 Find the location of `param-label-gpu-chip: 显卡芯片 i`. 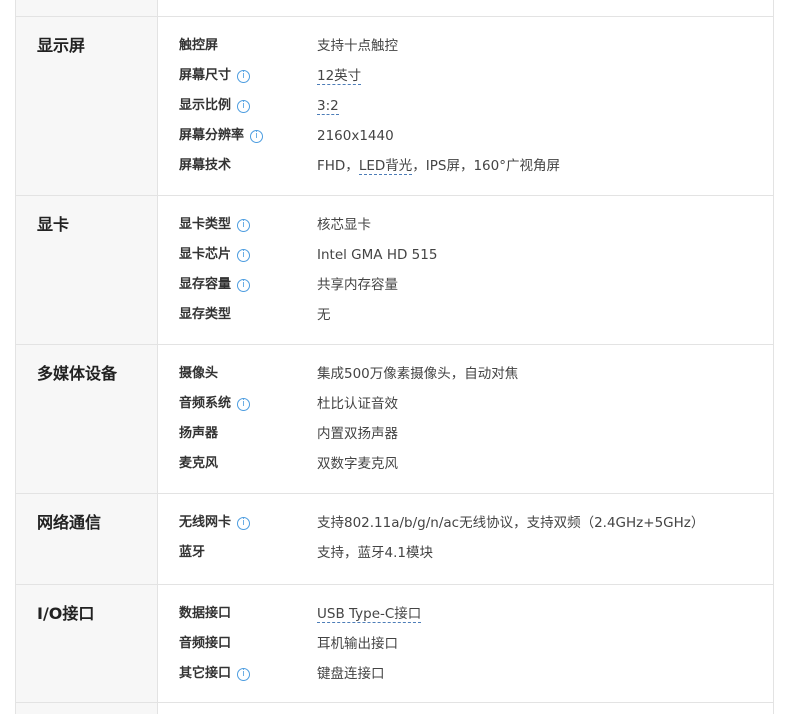

param-label-gpu-chip: 显卡芯片 i is located at coordinates (215, 255).